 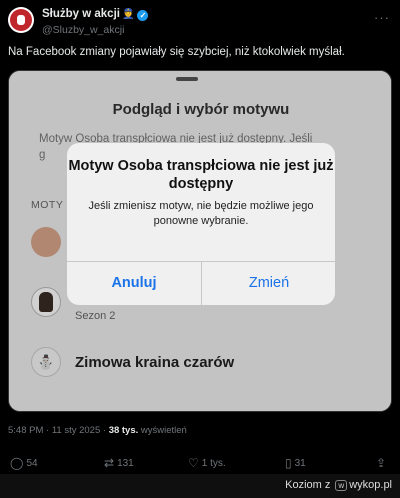 I want to click on reply-count: 54, so click(x=32, y=463).